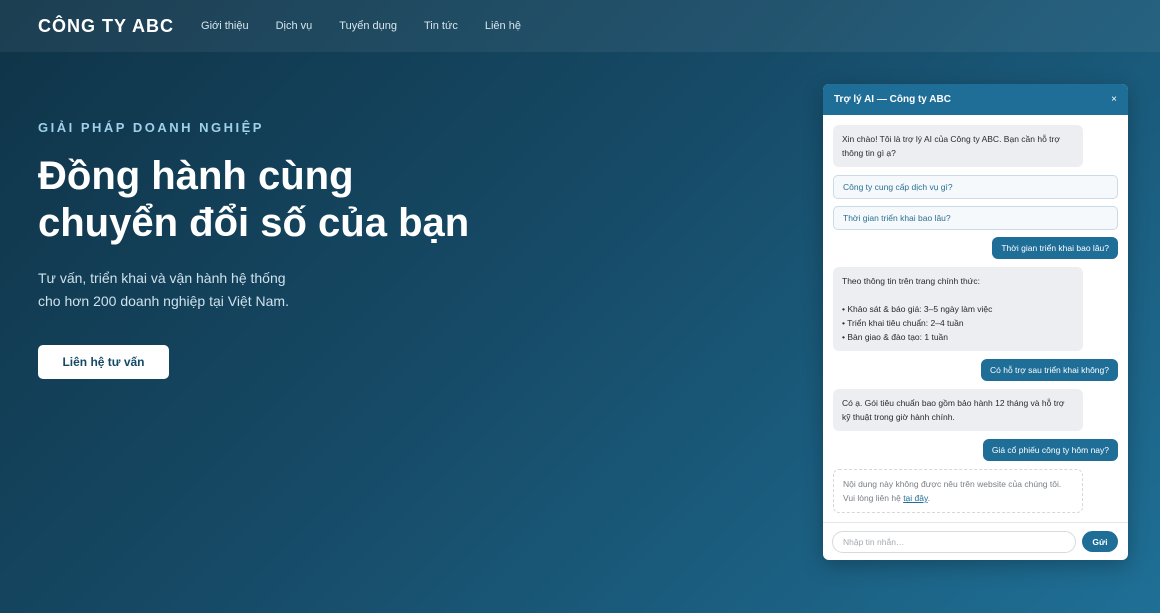 The image size is (1160, 613). What do you see at coordinates (163, 301) in the screenshot?
I see `hero-subtitle-line-2: cho hơn 200 doanh nghiệp tại Việt Nam.` at bounding box center [163, 301].